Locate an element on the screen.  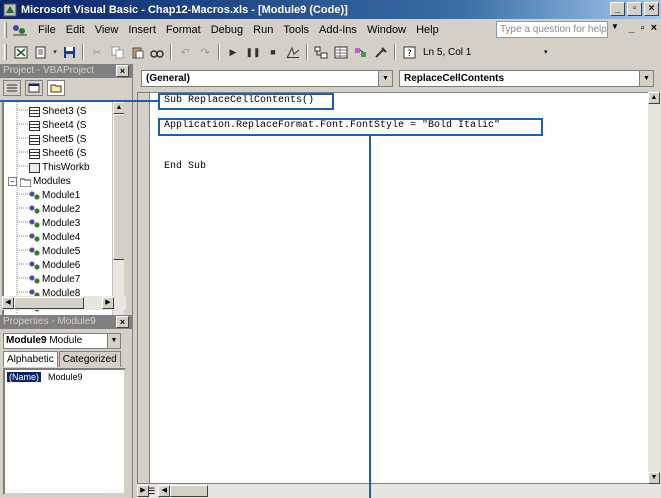
callout-box-statement is located at coordinates (350, 127).